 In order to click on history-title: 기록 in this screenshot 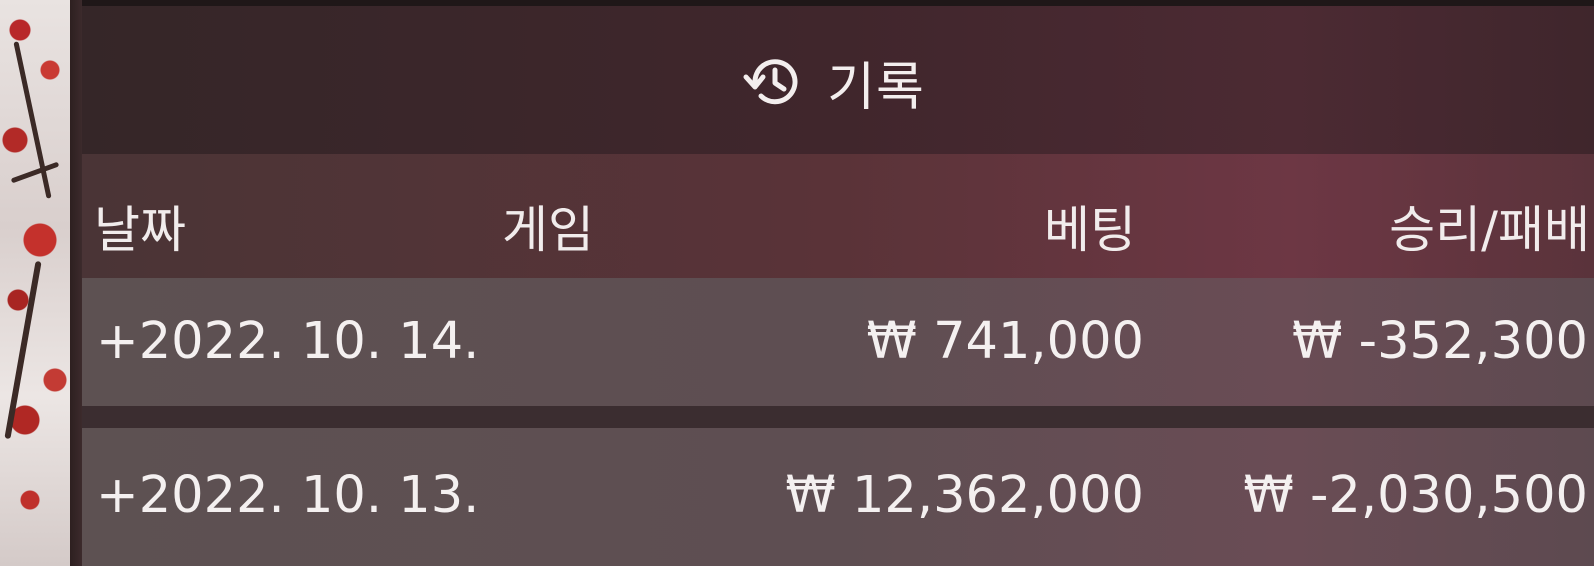, I will do `click(876, 87)`.